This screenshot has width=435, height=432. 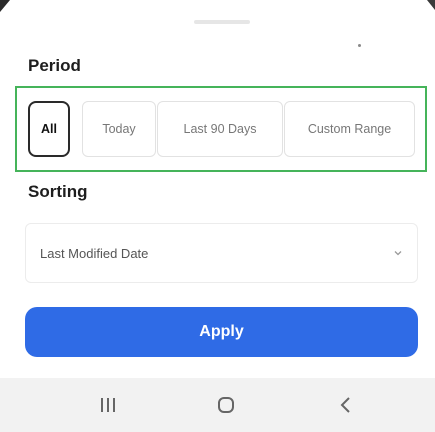 I want to click on period-option-last-90-days: Last 90 Days, so click(x=220, y=129).